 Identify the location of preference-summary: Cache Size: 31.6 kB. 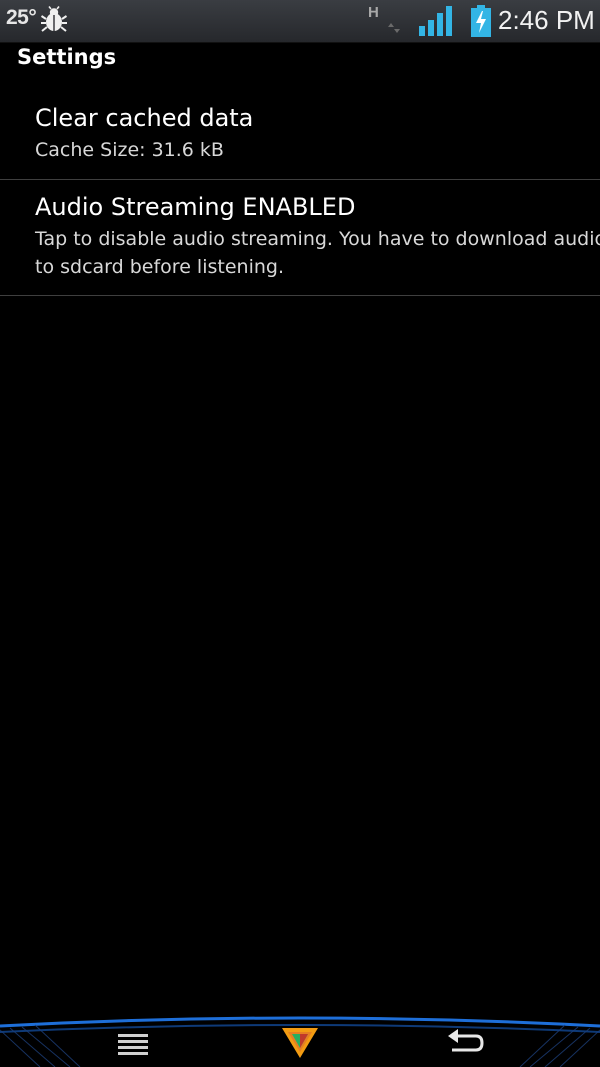
(129, 150).